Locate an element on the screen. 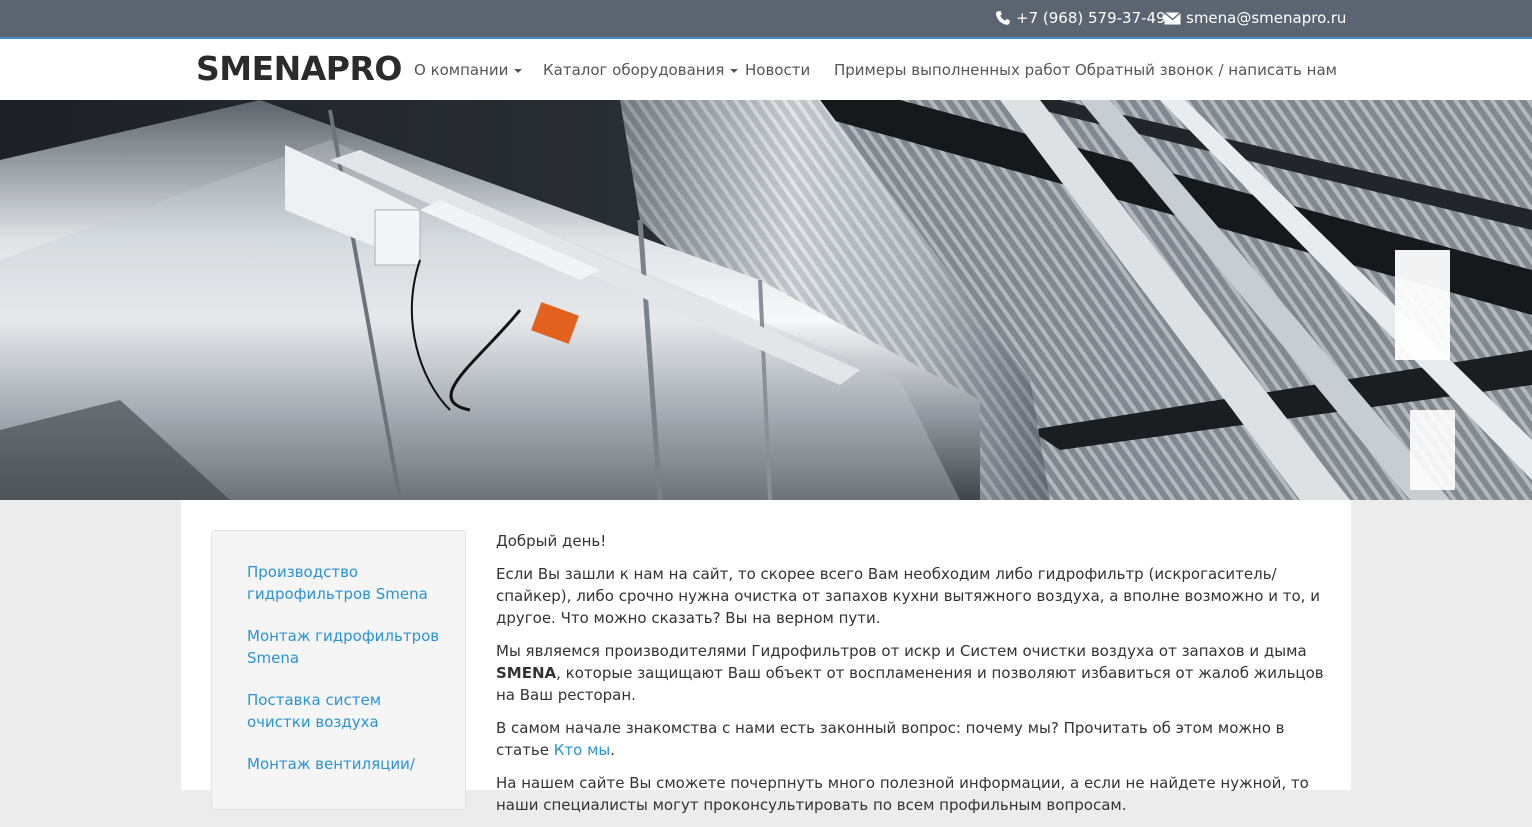 This screenshot has width=1532, height=827. email-contact: smena@smenapro.ru is located at coordinates (1255, 18).